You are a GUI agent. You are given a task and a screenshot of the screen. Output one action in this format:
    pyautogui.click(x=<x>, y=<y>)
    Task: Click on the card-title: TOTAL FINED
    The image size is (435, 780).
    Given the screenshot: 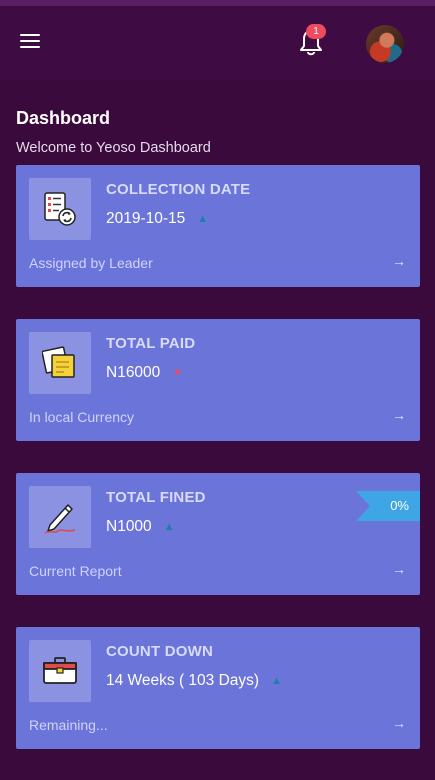 What is the action you would take?
    pyautogui.click(x=156, y=497)
    